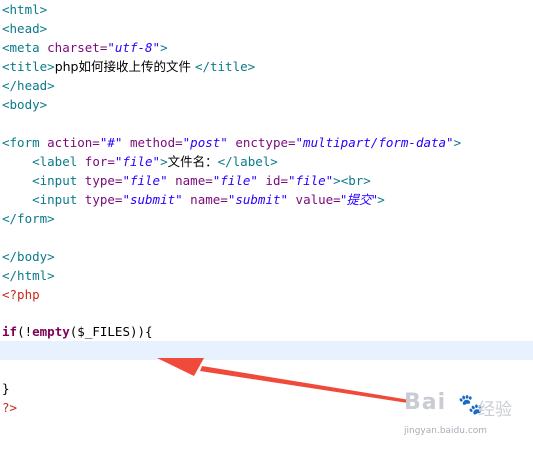 The width and height of the screenshot is (533, 451). What do you see at coordinates (425, 402) in the screenshot?
I see `watermark-brand: Bai` at bounding box center [425, 402].